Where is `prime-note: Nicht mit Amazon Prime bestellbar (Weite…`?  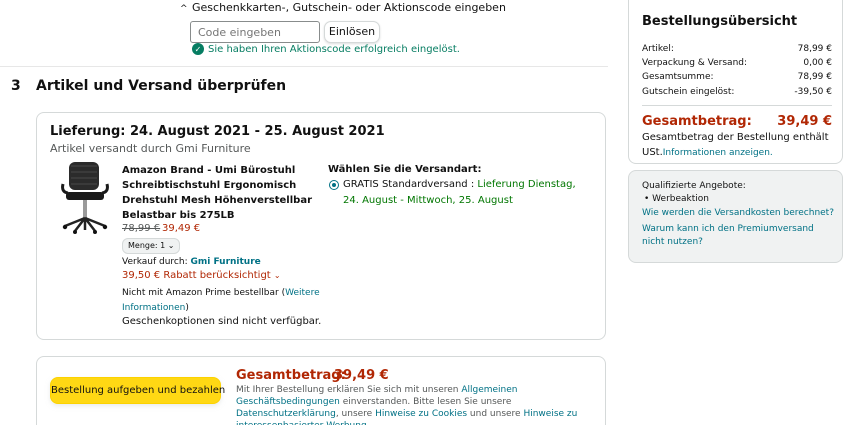
prime-note: Nicht mit Amazon Prime bestellbar (Weite… is located at coordinates (222, 301).